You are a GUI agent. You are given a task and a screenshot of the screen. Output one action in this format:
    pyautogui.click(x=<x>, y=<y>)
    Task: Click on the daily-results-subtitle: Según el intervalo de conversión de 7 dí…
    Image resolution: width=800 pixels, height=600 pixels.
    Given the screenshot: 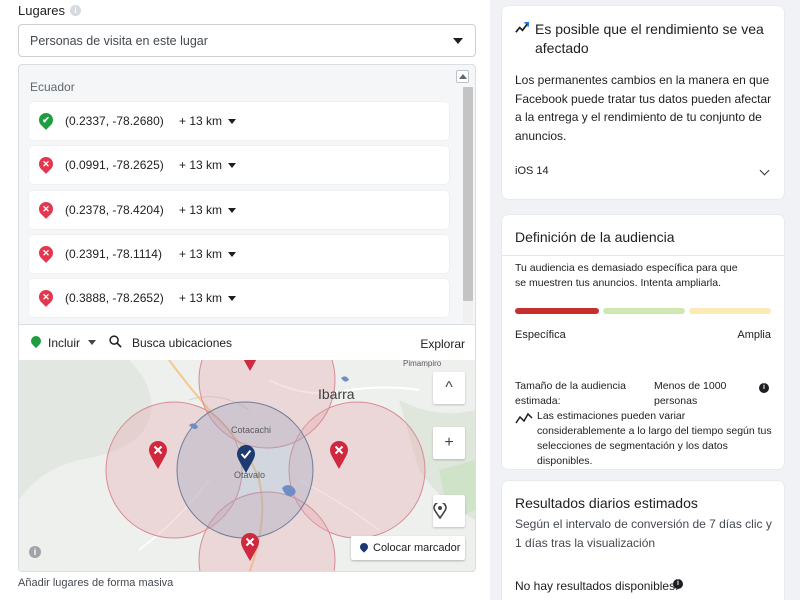 What is the action you would take?
    pyautogui.click(x=643, y=533)
    